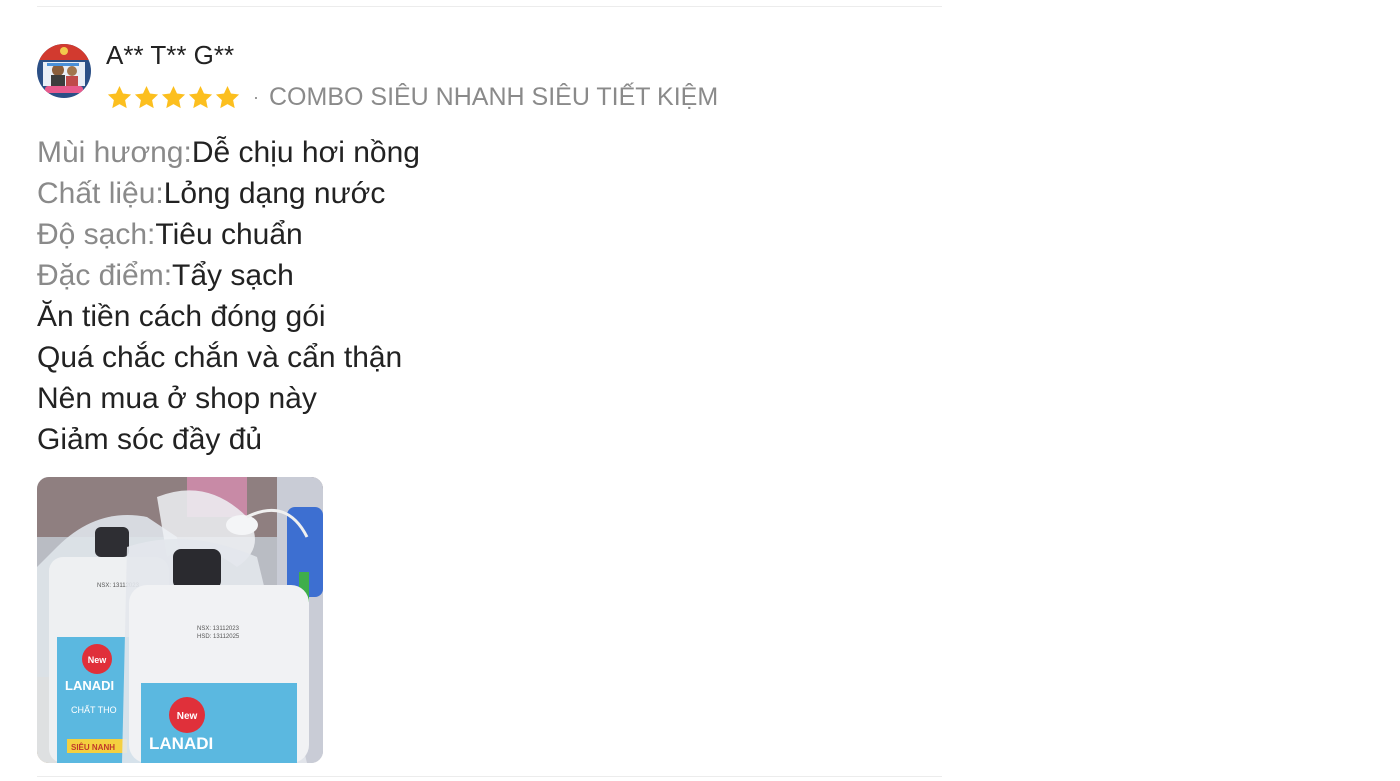 The image size is (1400, 781). Describe the element at coordinates (274, 193) in the screenshot. I see `attribute-value: Lỏng dạng nước` at that location.